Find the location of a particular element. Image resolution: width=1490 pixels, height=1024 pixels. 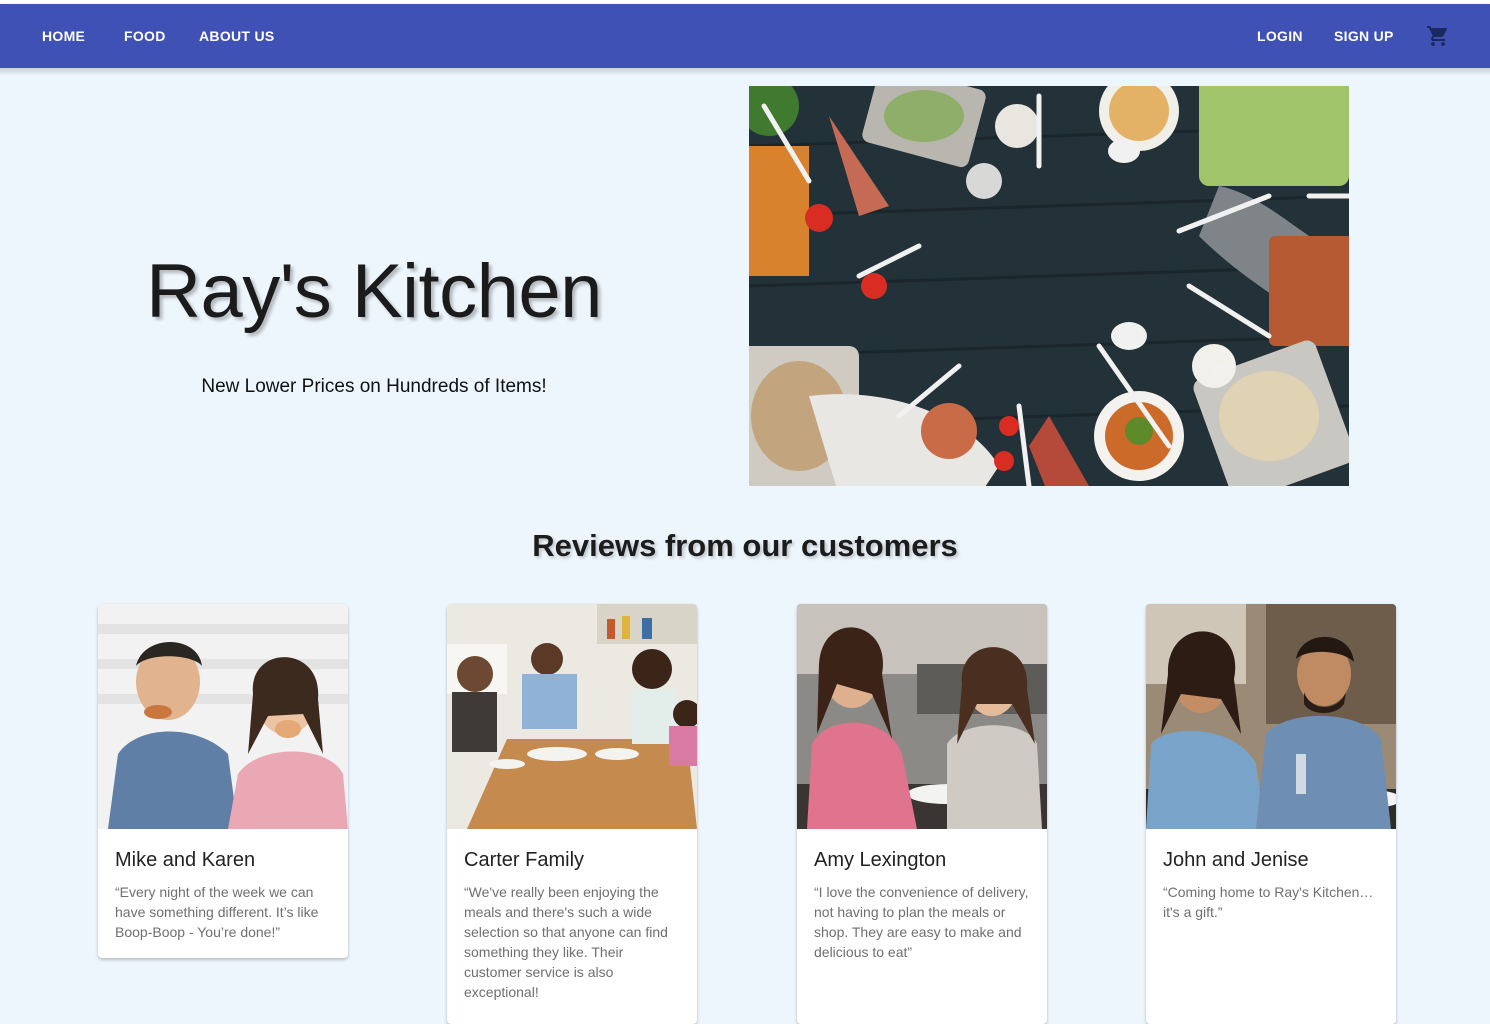

review-photo-mike-karen is located at coordinates (223, 716).